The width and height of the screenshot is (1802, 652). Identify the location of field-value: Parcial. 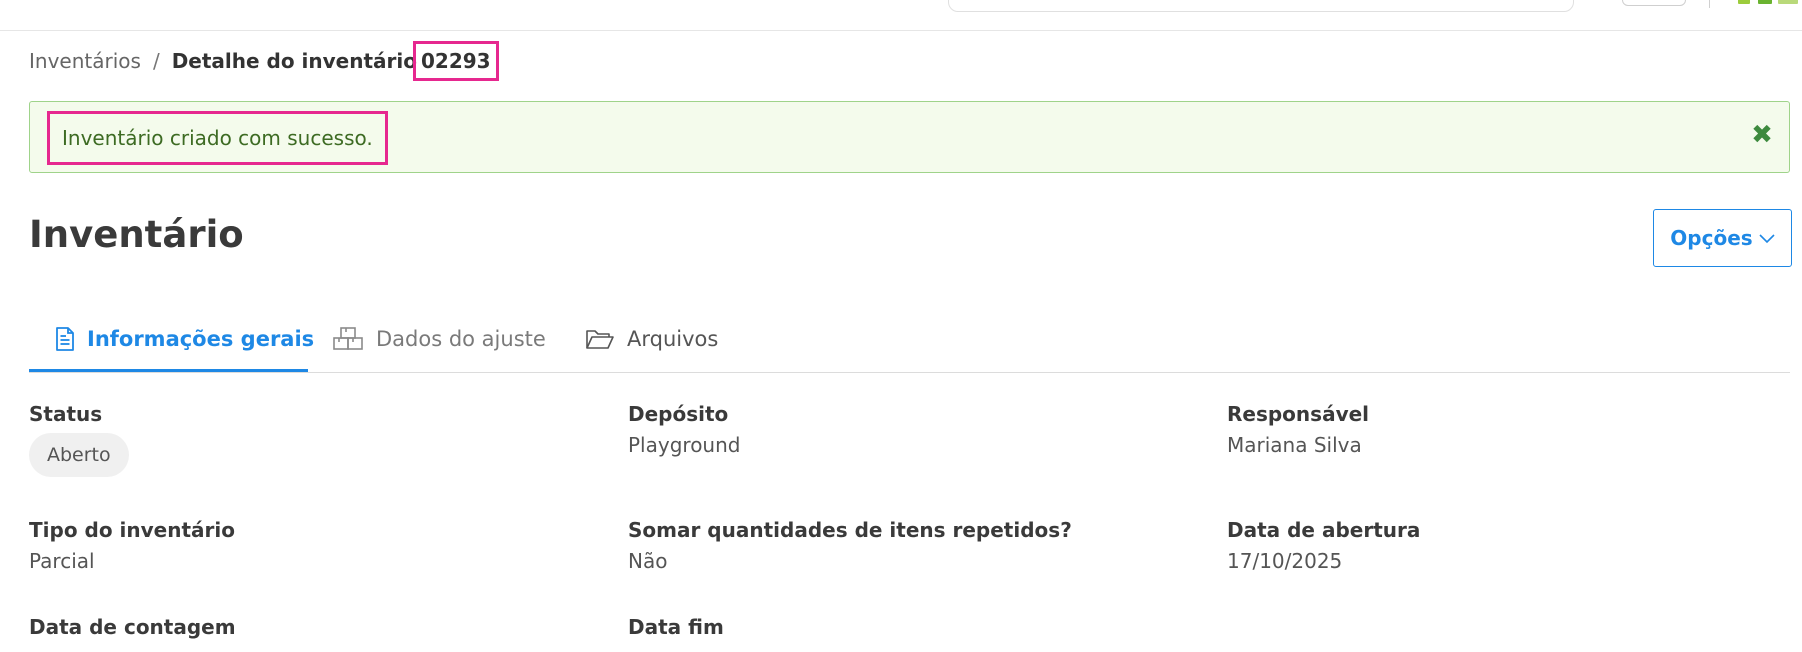
(62, 561).